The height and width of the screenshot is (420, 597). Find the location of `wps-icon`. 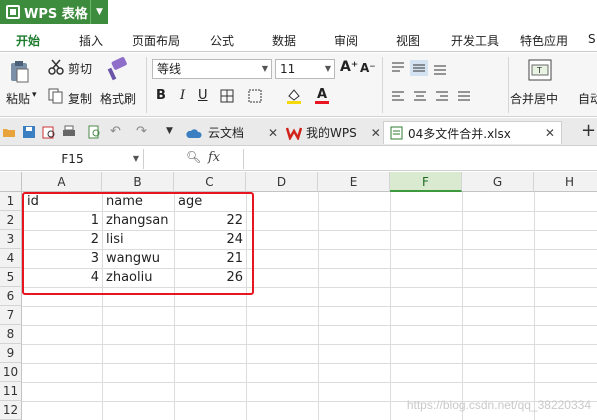

wps-icon is located at coordinates (294, 133).